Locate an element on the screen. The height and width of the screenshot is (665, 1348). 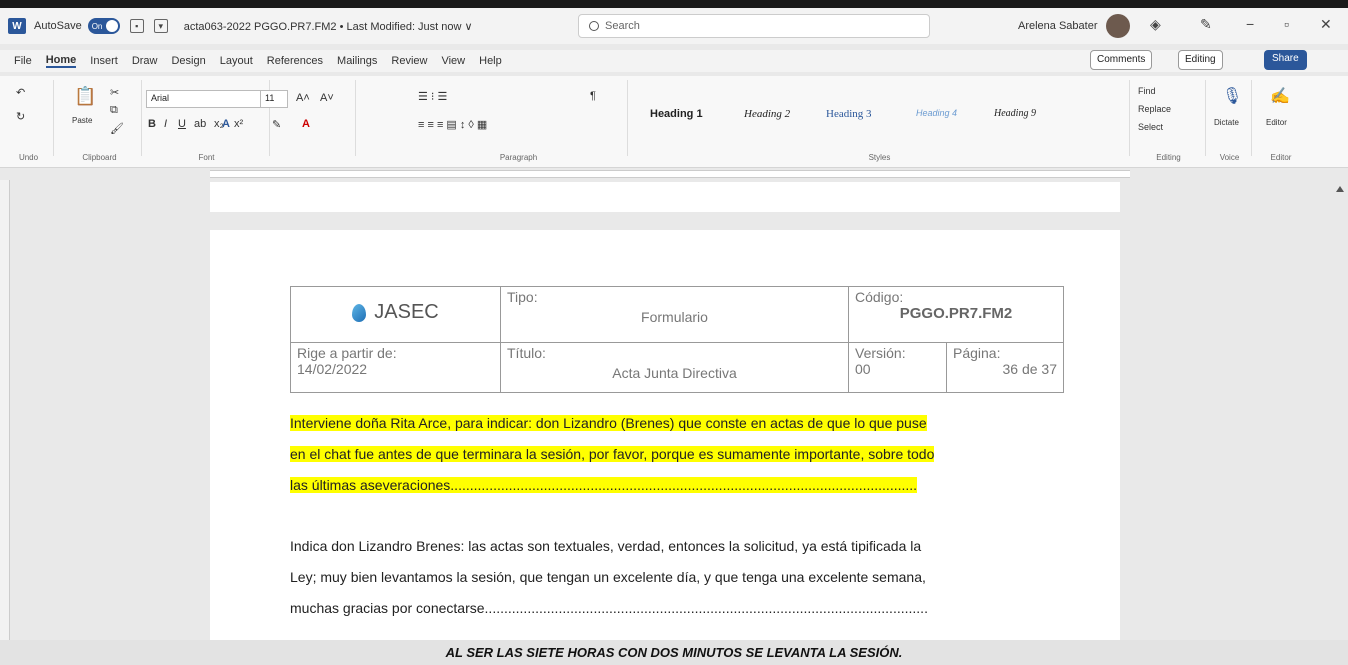
font-size-select: 11 is located at coordinates (274, 99).